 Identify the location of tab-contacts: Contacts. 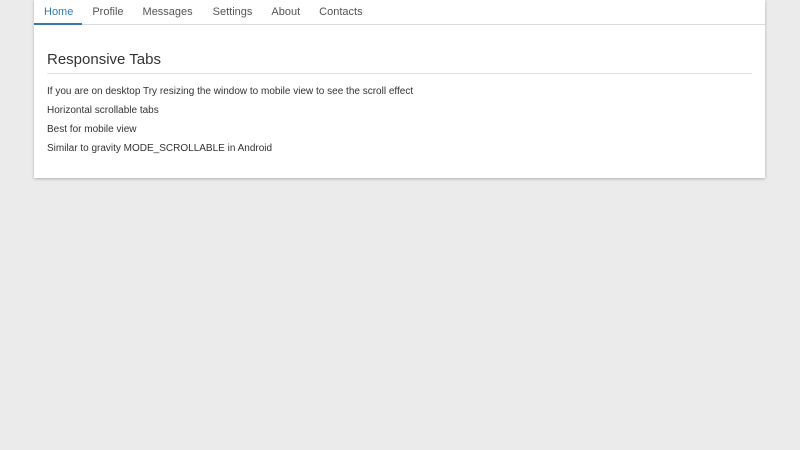
(341, 12).